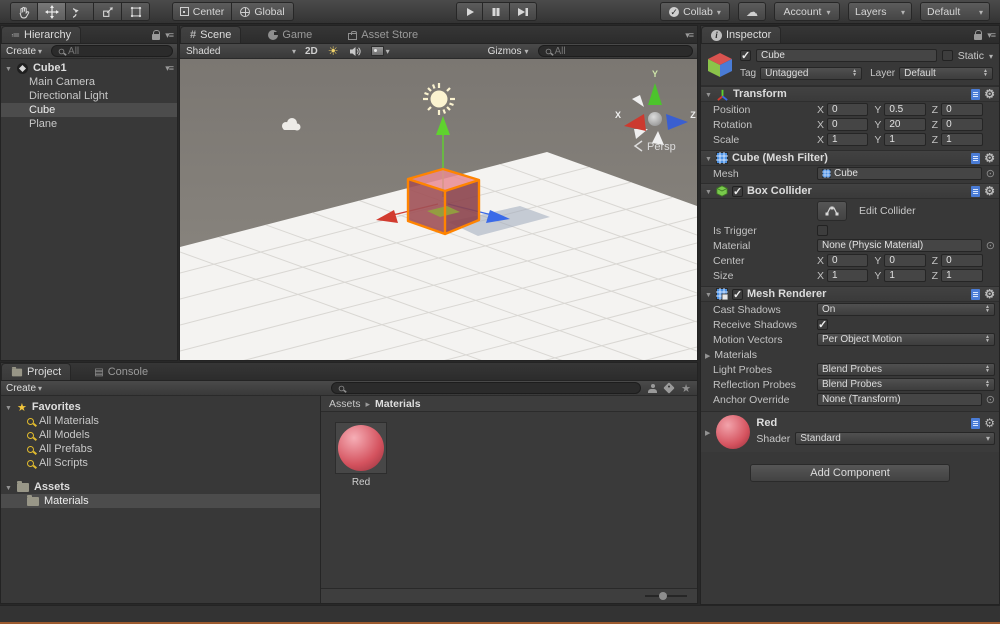 The image size is (1000, 624). What do you see at coordinates (895, 438) in the screenshot?
I see `shader-dropdown: Standard` at bounding box center [895, 438].